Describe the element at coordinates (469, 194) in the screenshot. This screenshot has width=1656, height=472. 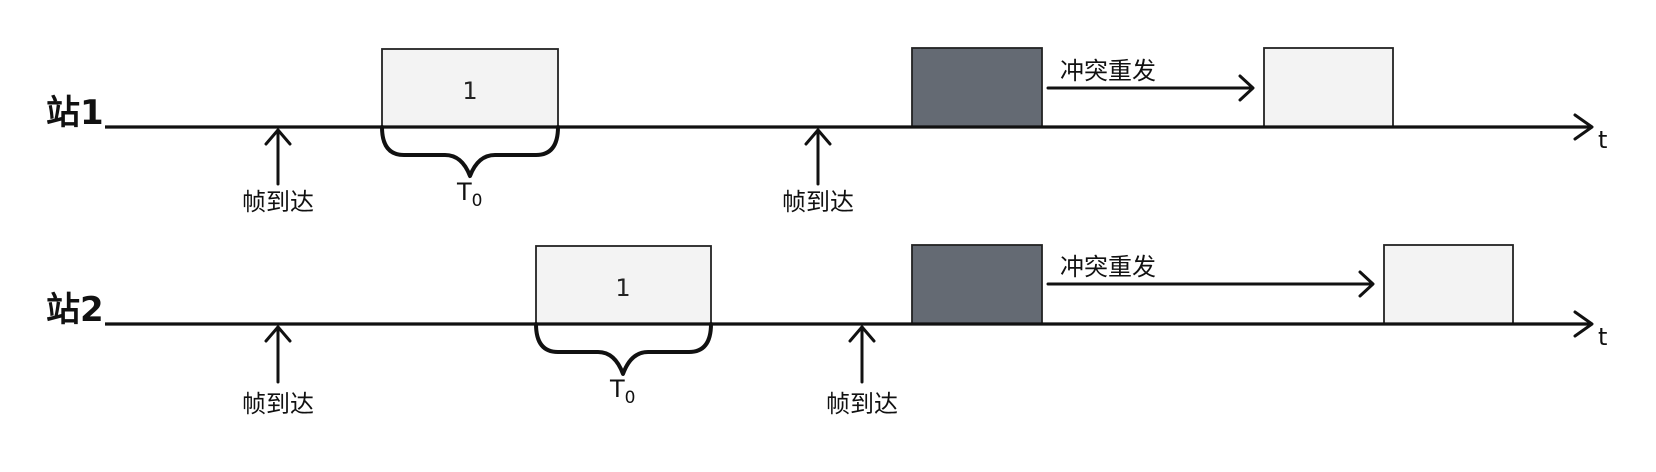
I see `station-1-duration-label: T0` at that location.